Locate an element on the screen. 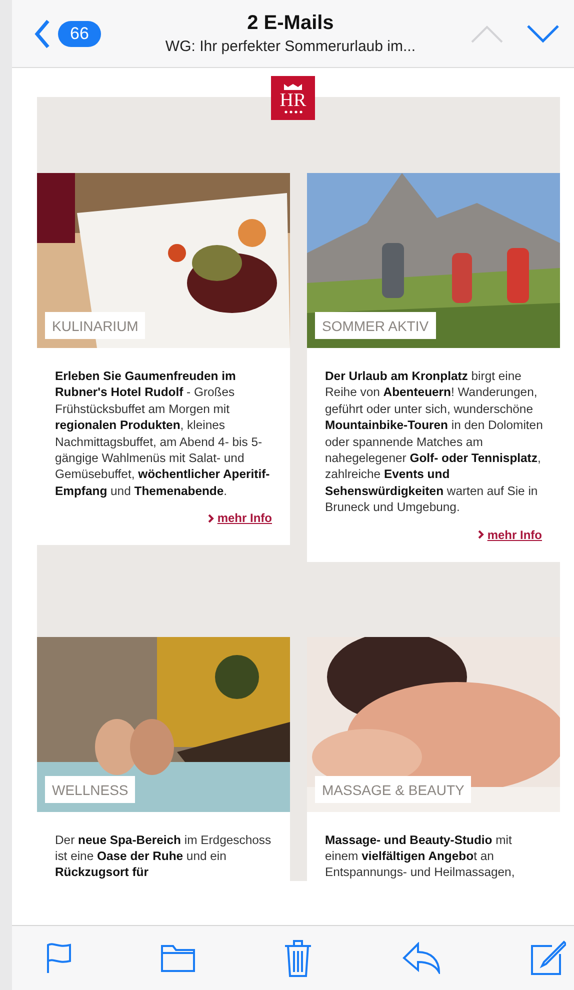 This screenshot has height=990, width=574. hotel-logo: HR is located at coordinates (293, 98).